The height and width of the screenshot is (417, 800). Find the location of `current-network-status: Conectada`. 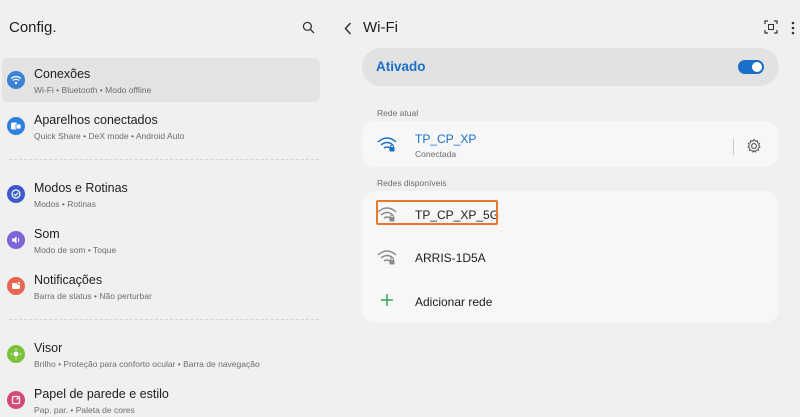

current-network-status: Conectada is located at coordinates (436, 154).